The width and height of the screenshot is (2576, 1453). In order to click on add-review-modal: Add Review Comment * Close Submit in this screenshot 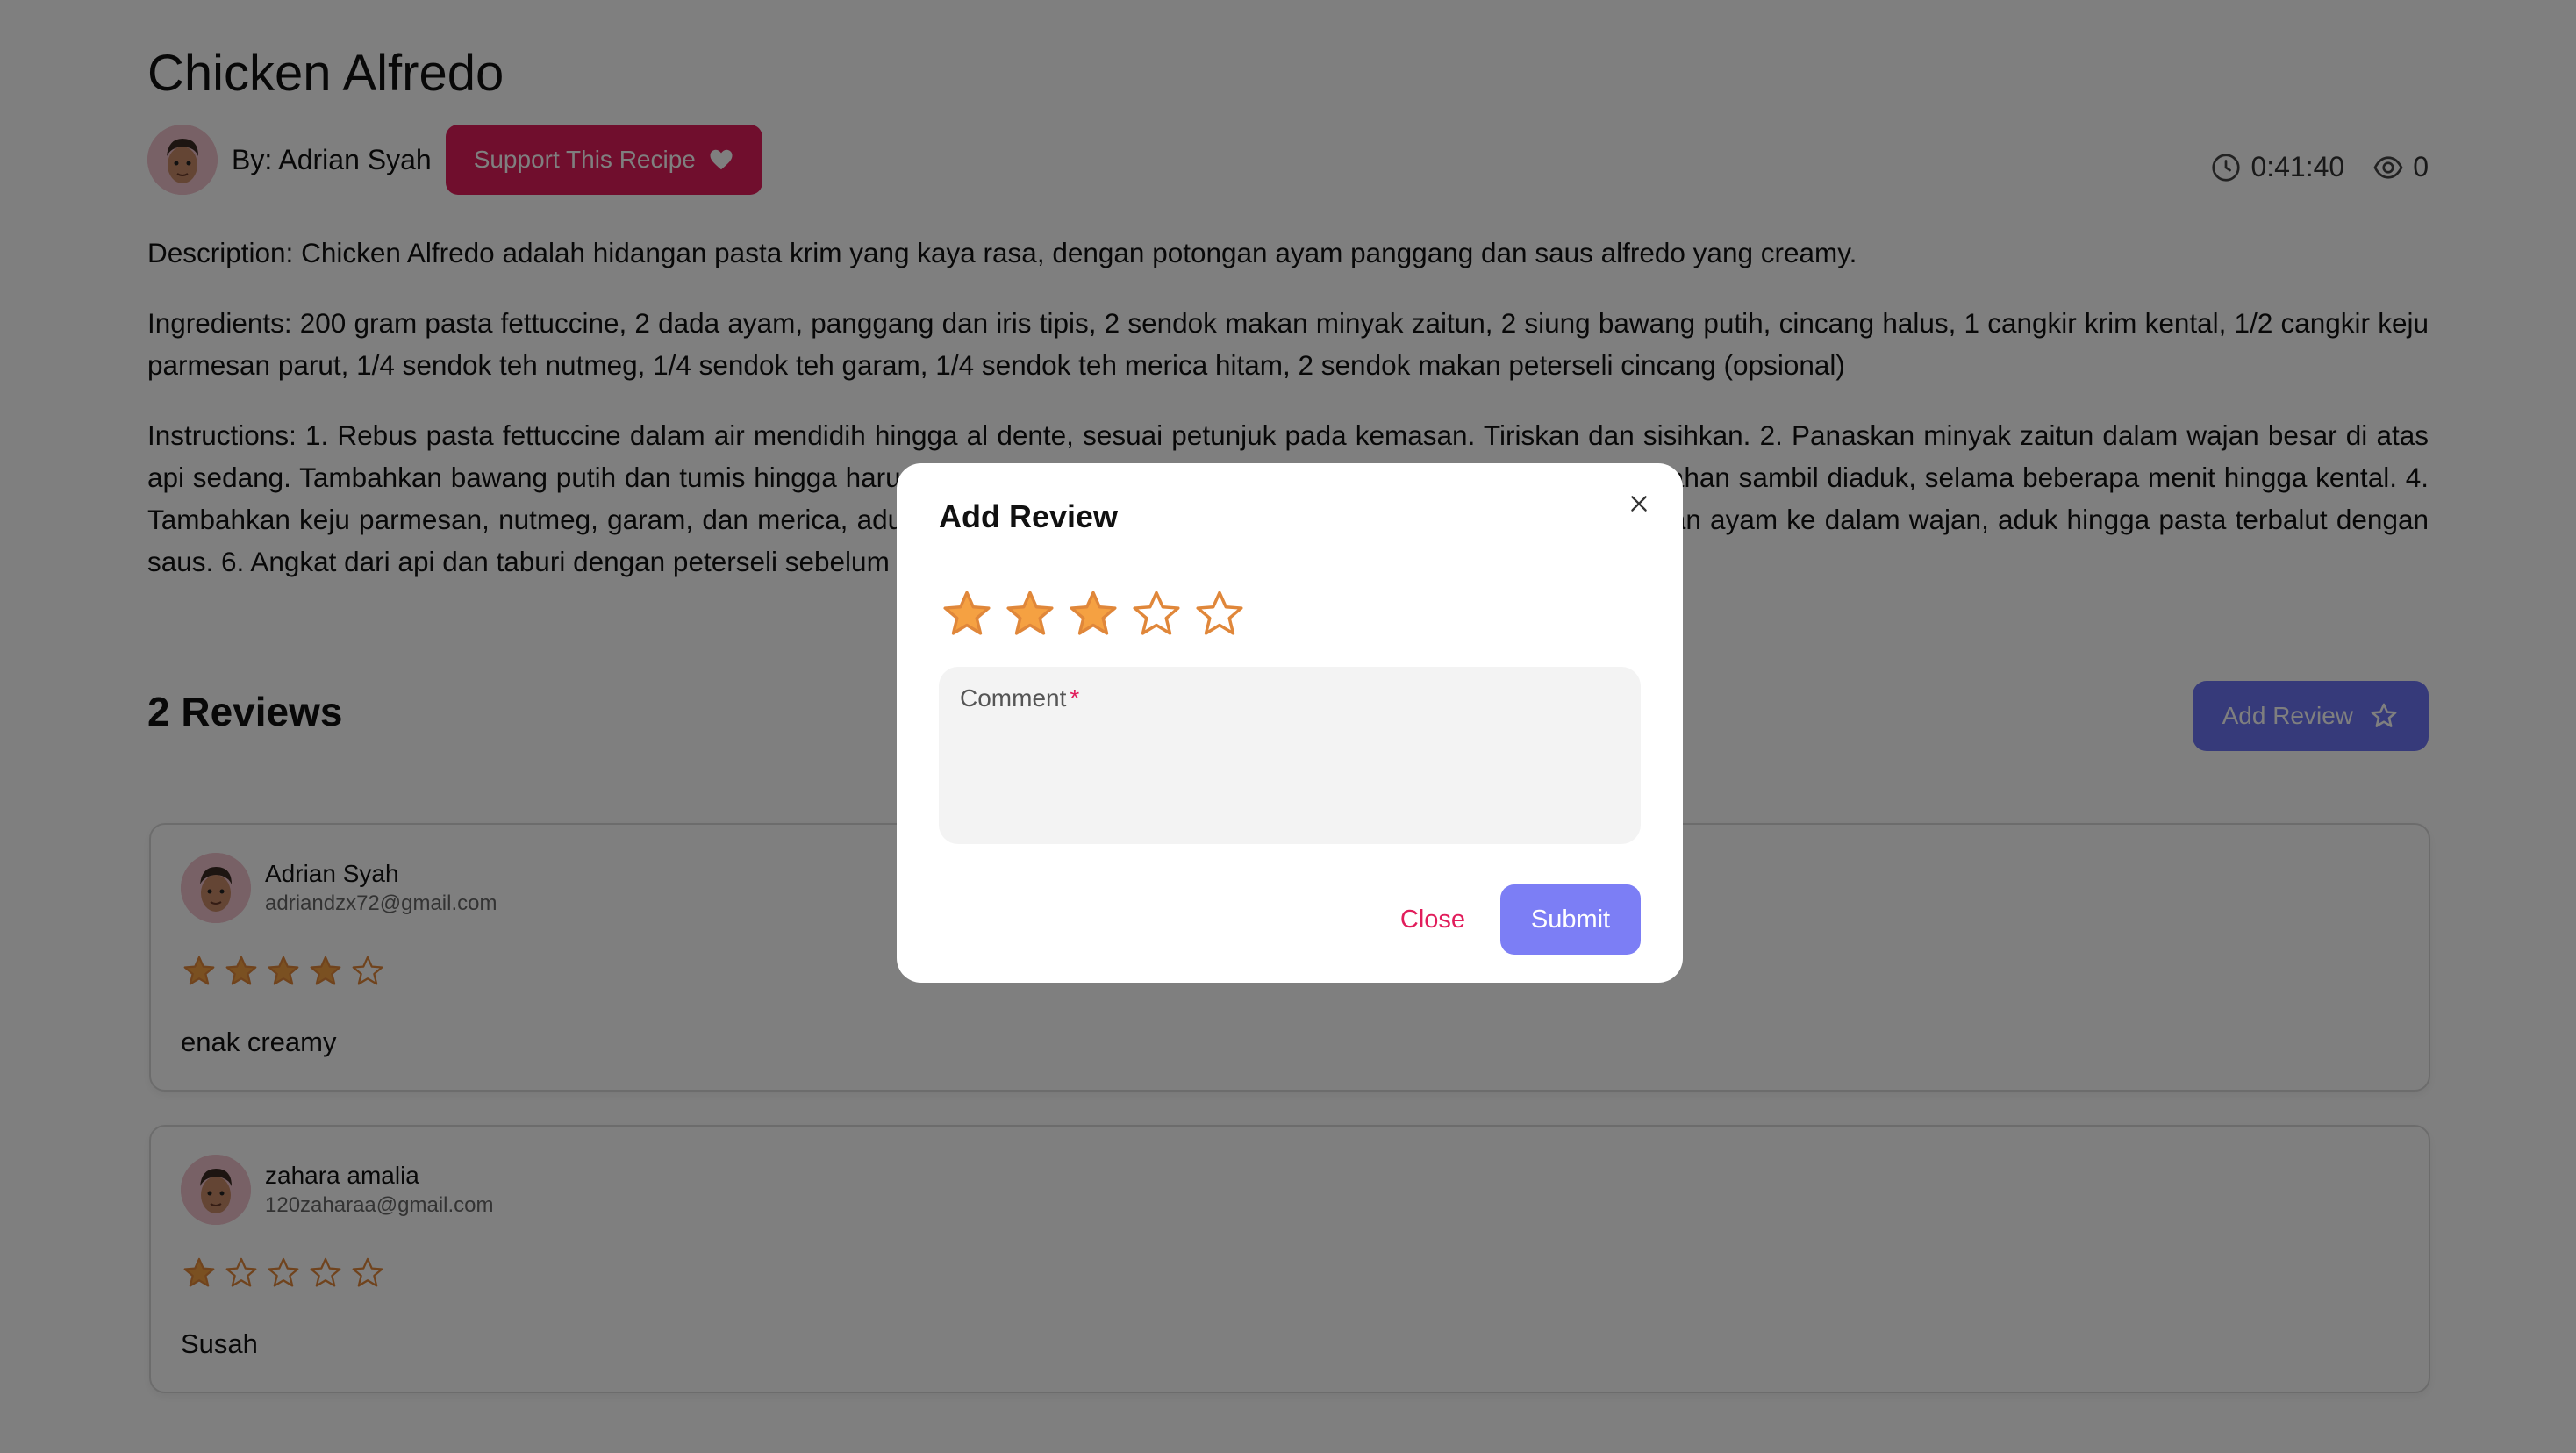, I will do `click(1290, 723)`.